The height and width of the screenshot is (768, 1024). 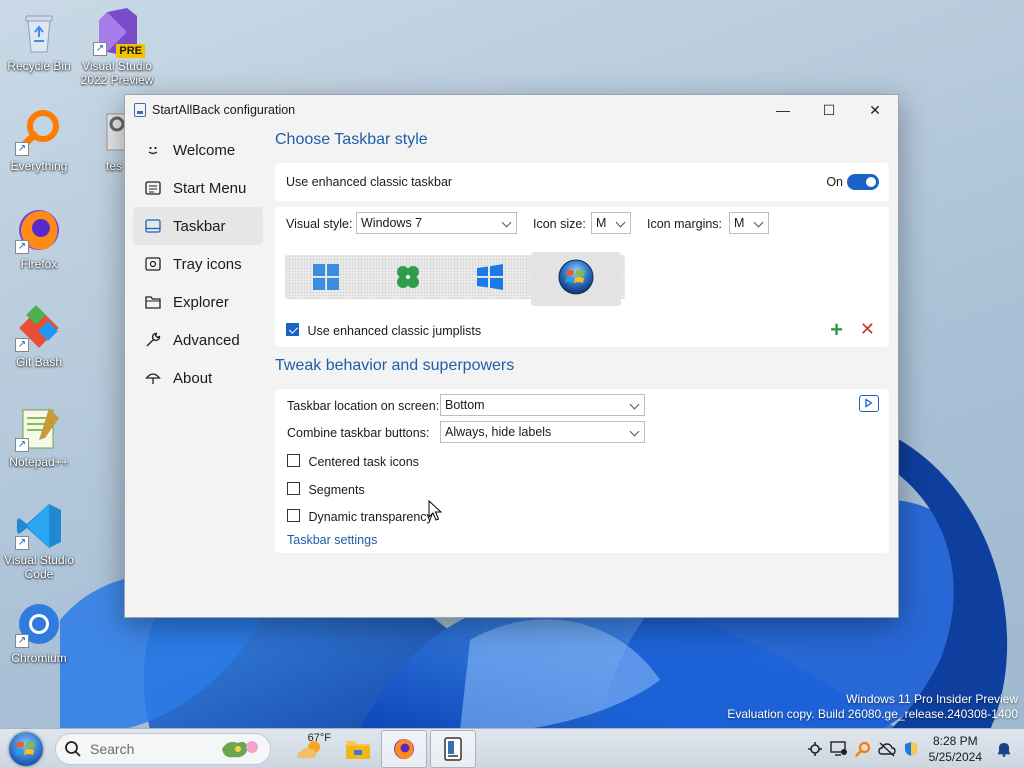 I want to click on notepad-plus-plus-icon: ↗, so click(x=39, y=428).